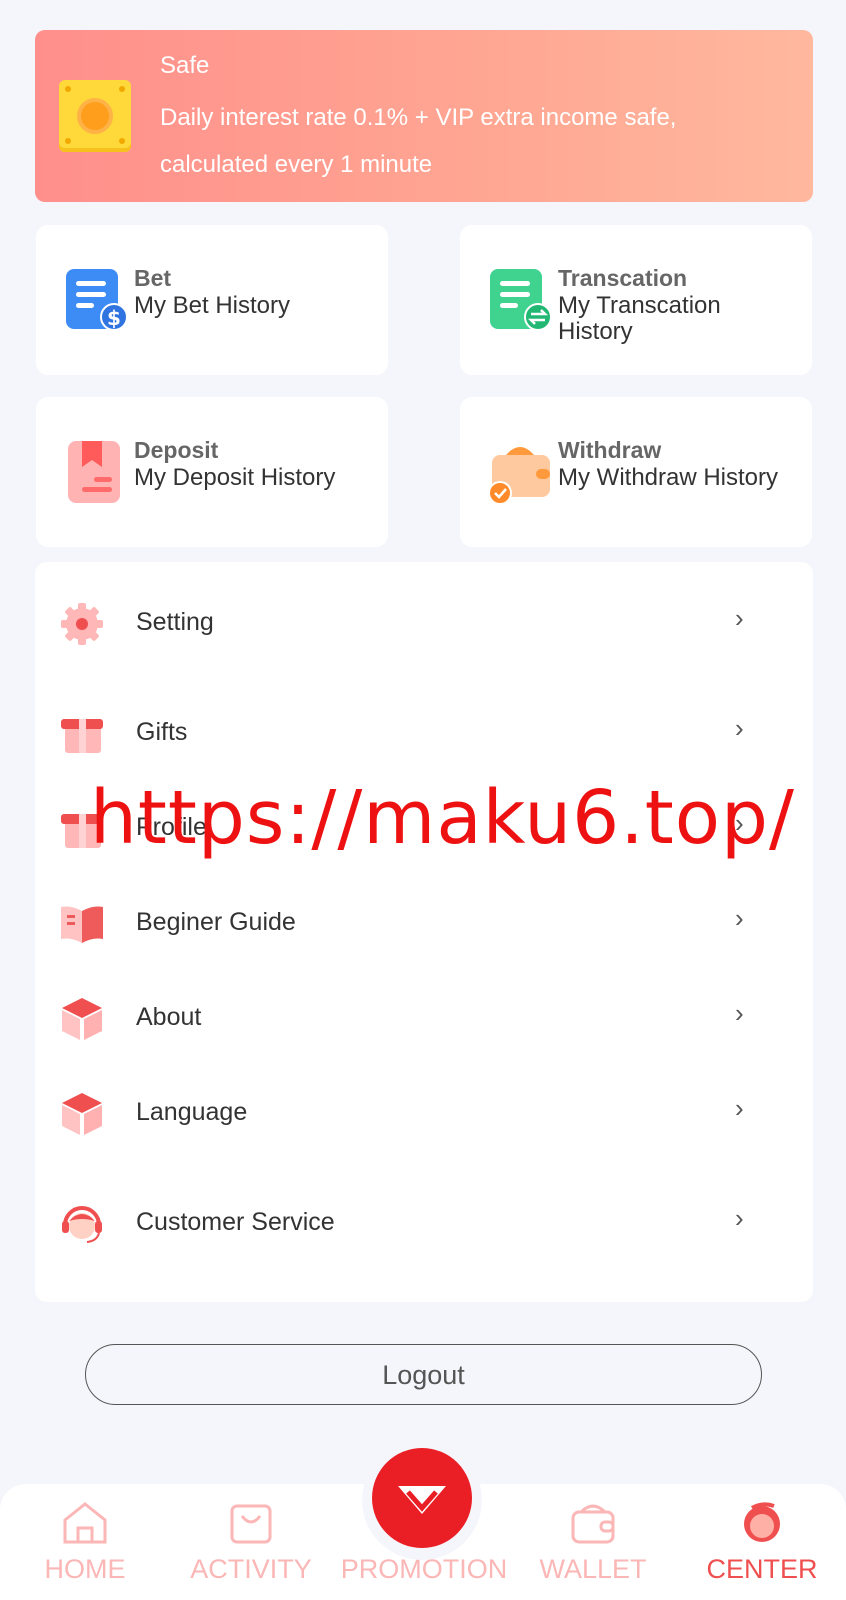  I want to click on transaction-history-card: Transcation My Transcation History, so click(636, 300).